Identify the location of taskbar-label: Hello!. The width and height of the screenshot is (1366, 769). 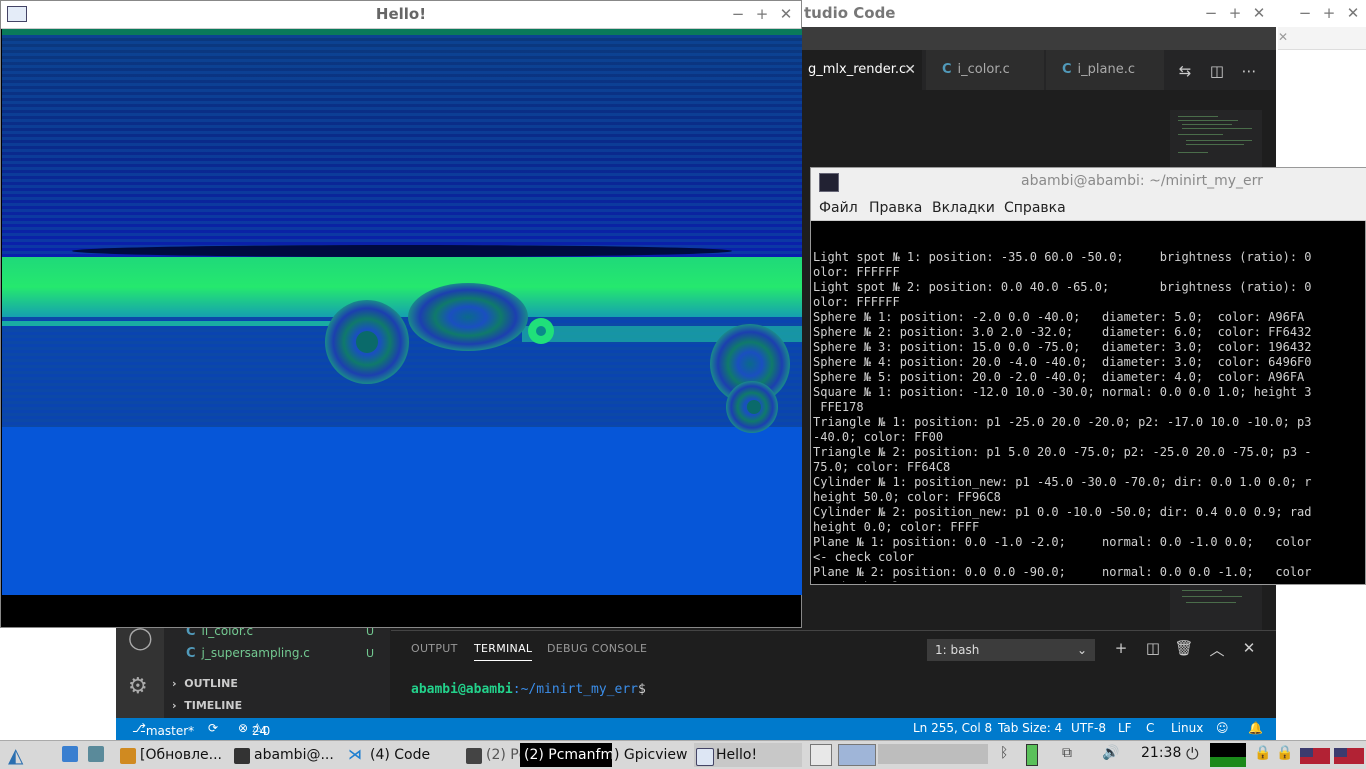
(737, 755).